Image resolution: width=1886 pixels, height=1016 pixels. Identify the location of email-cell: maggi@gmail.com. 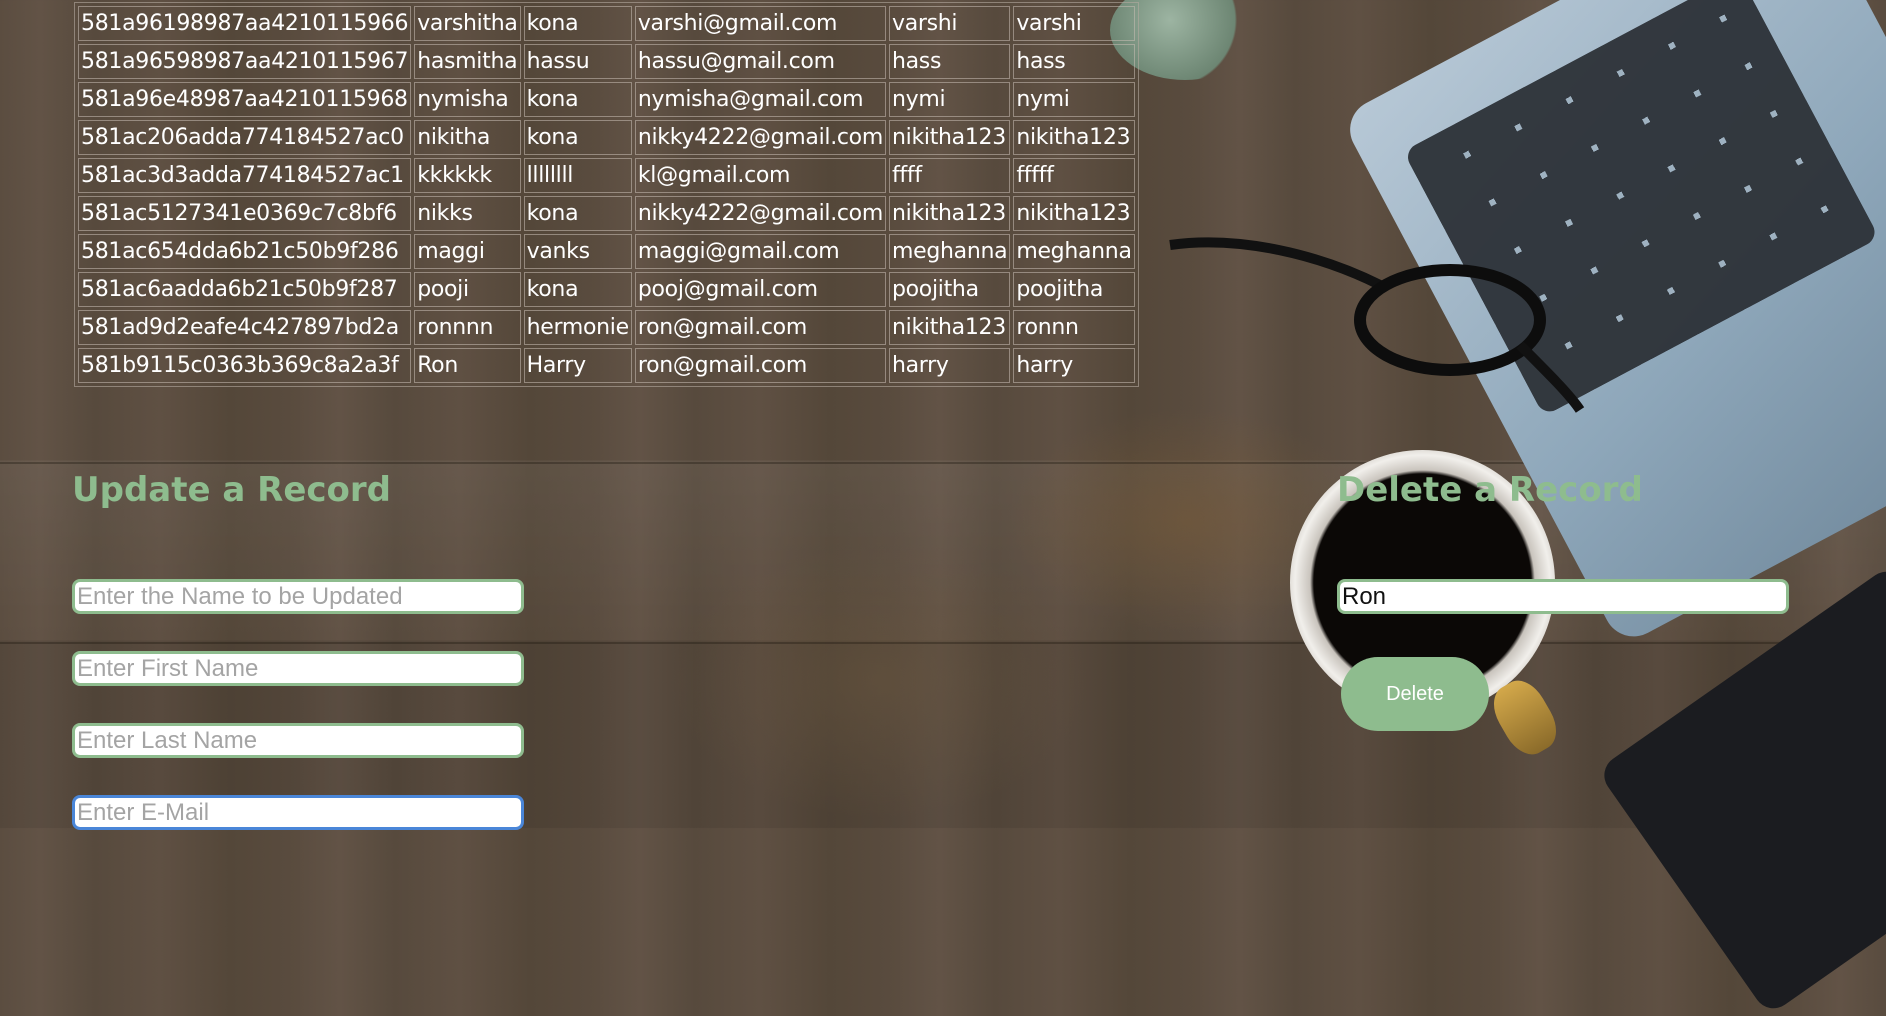
(760, 251).